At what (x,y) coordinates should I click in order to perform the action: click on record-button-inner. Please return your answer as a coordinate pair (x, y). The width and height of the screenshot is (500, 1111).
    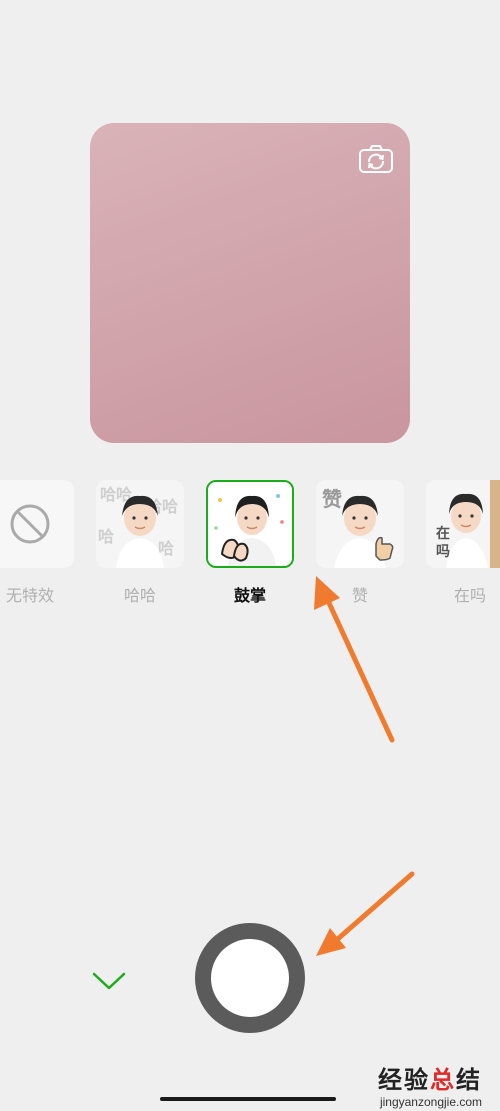
    Looking at the image, I should click on (250, 978).